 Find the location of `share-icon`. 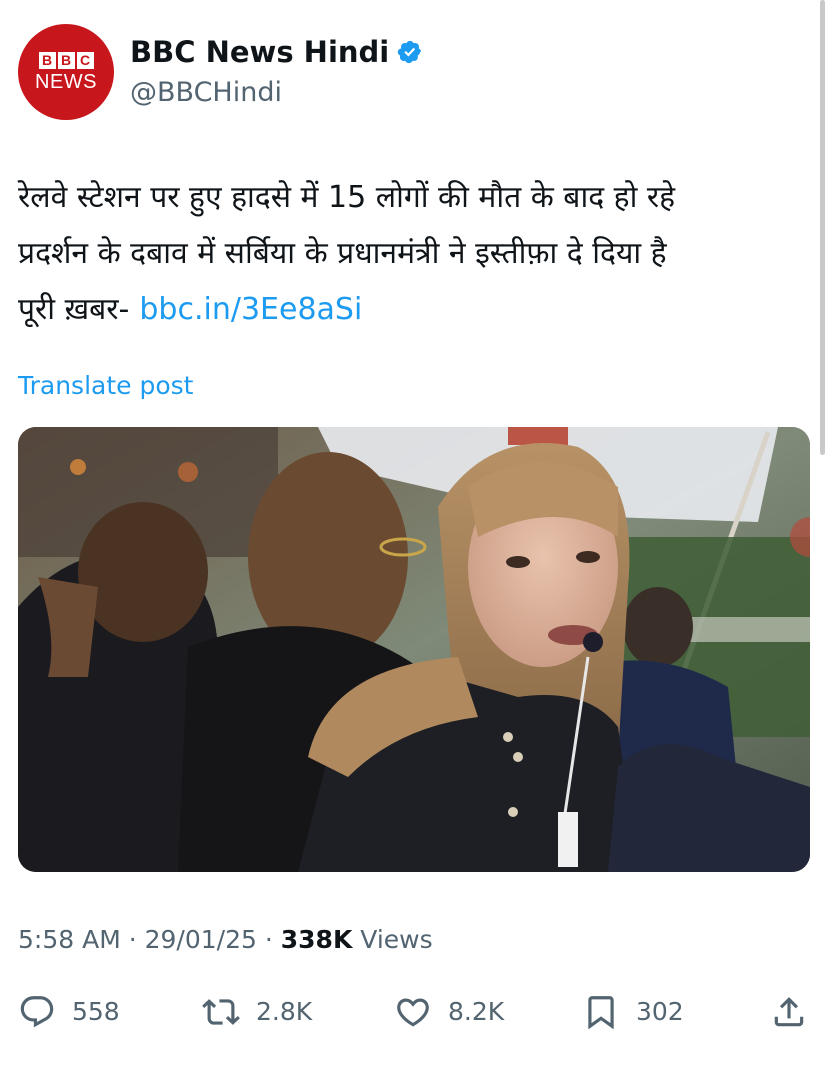

share-icon is located at coordinates (789, 1012).